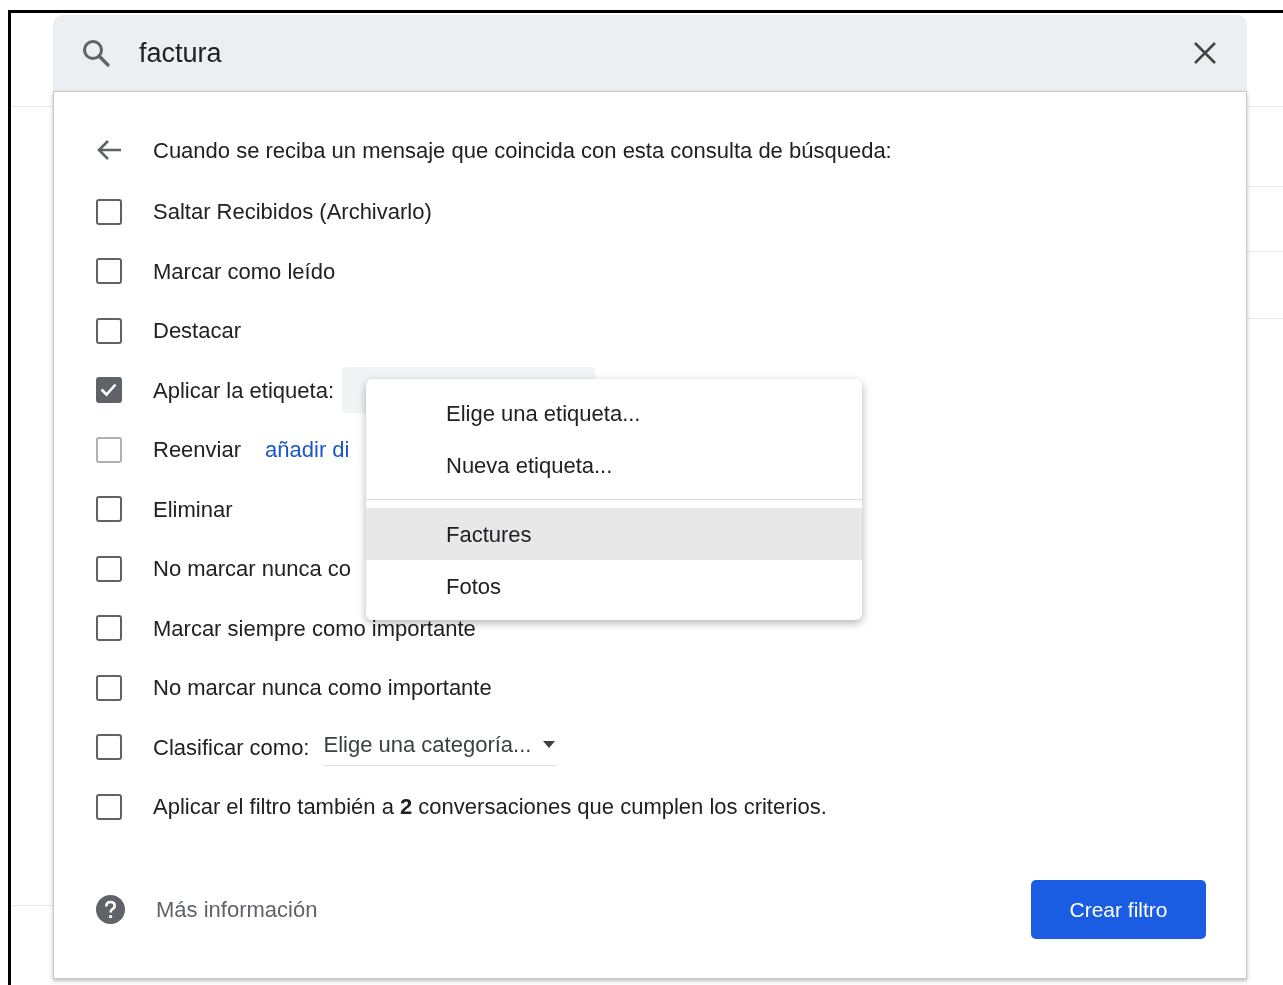  Describe the element at coordinates (244, 271) in the screenshot. I see `option-label: Marcar como leído` at that location.